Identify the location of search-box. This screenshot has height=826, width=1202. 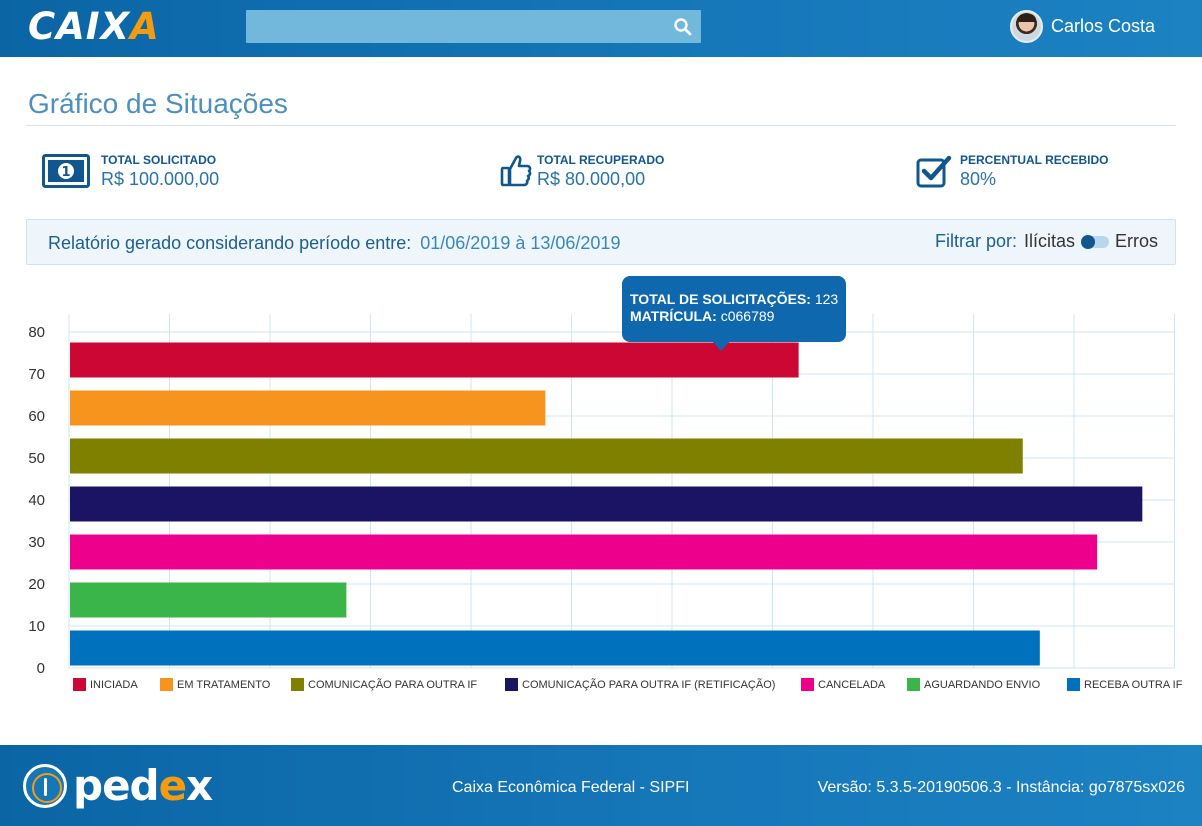
(473, 26).